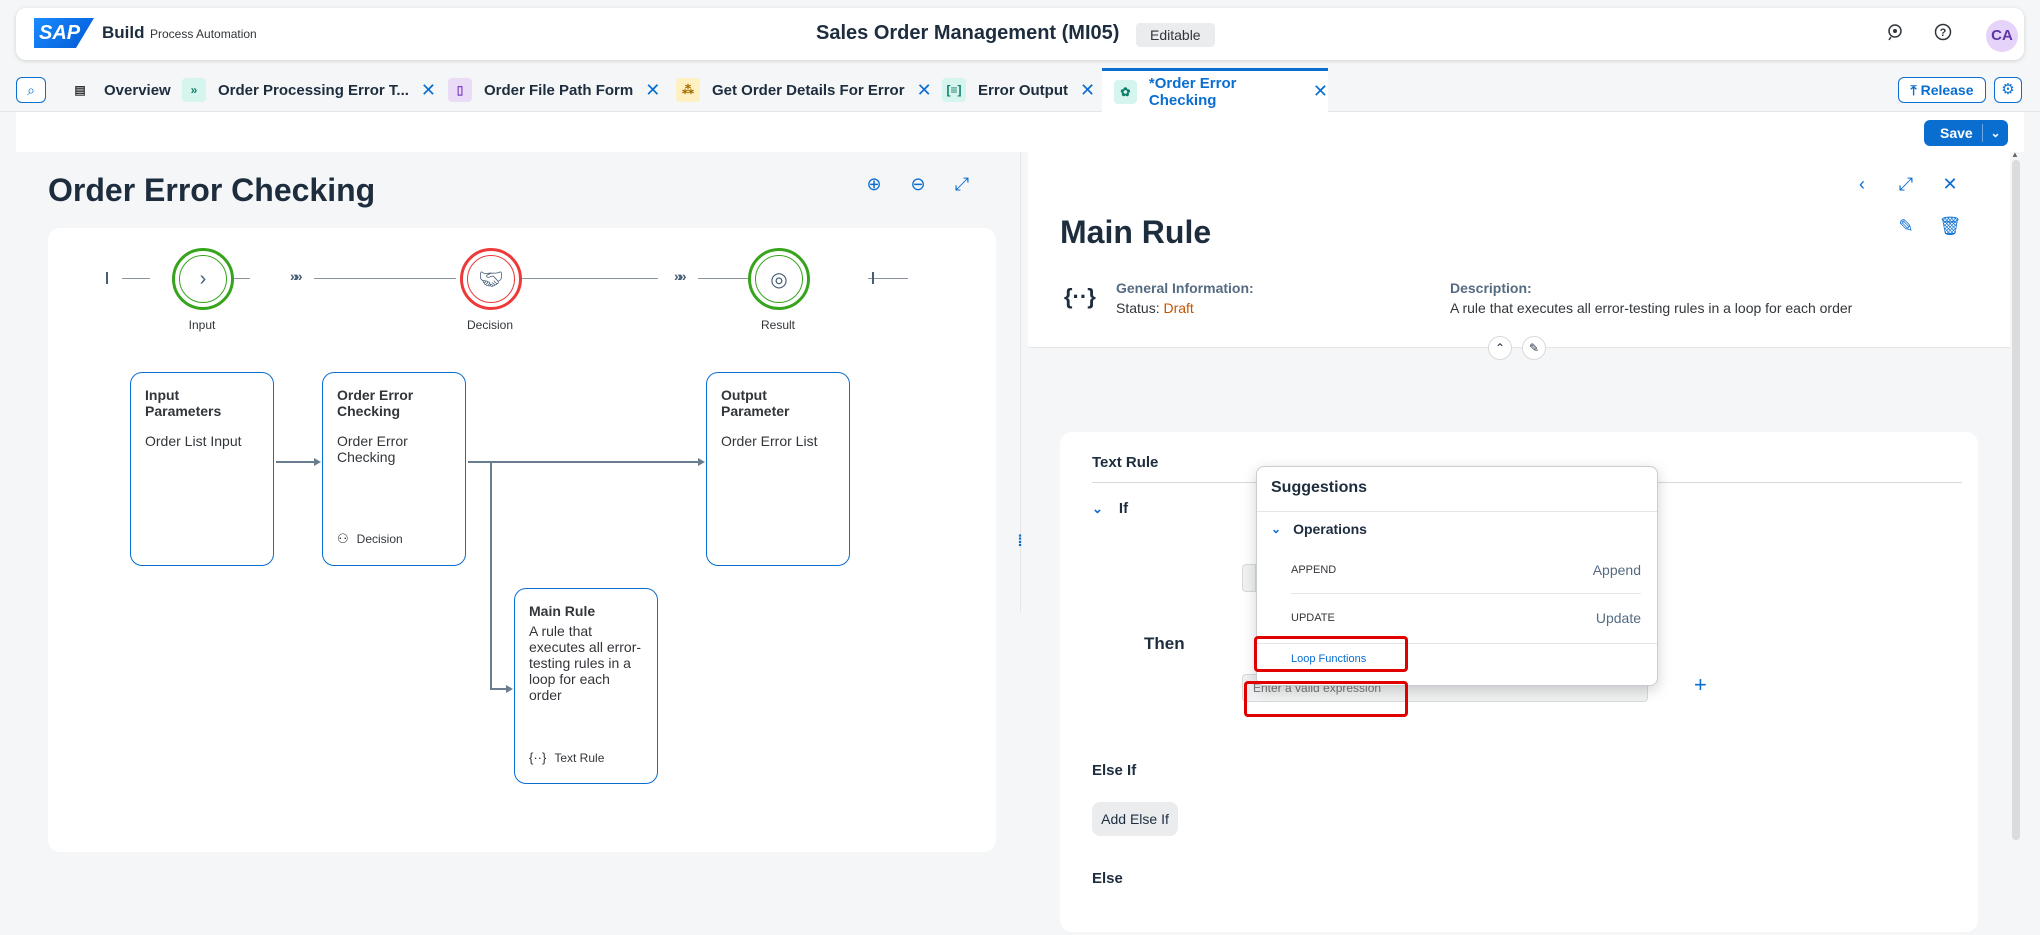  What do you see at coordinates (1313, 618) in the screenshot?
I see `suggestion-code: UPDATE` at bounding box center [1313, 618].